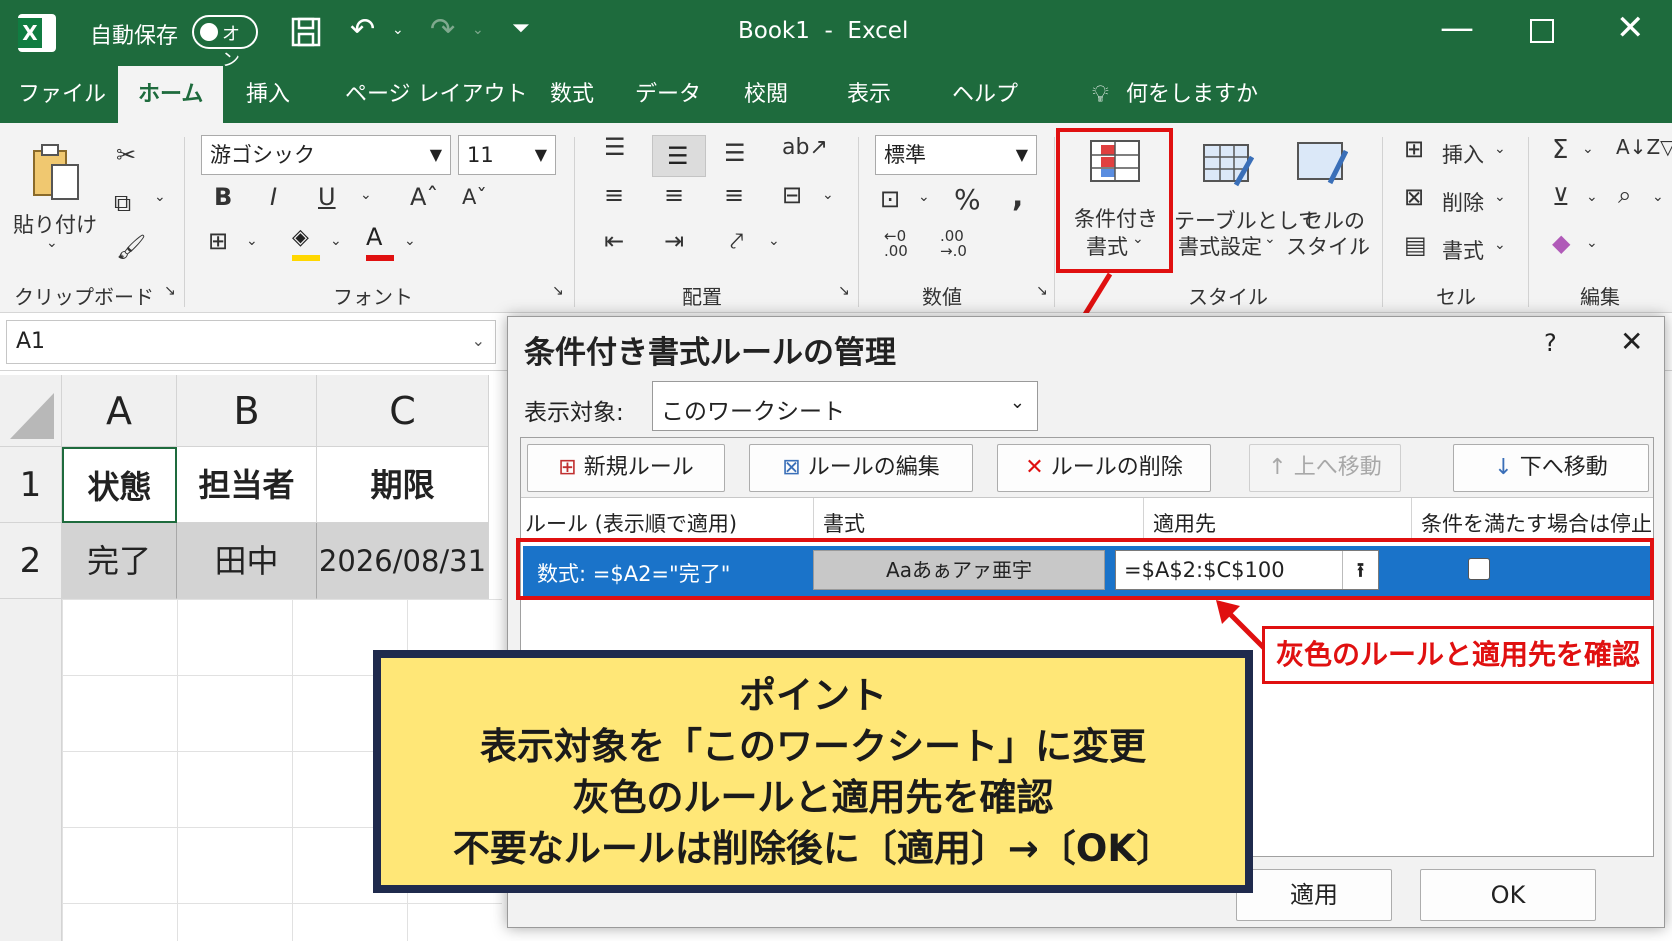 This screenshot has height=941, width=1672. I want to click on font-name-dropdown-icon: ▼, so click(436, 155).